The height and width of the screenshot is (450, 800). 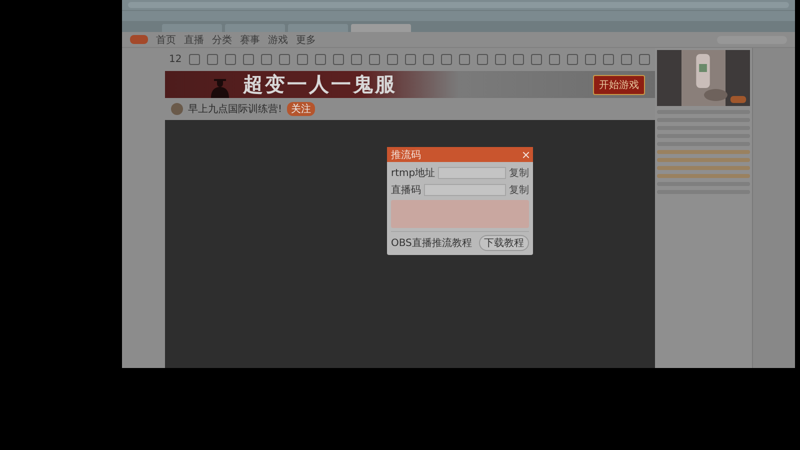 What do you see at coordinates (301, 109) in the screenshot?
I see `follow-button: 关注` at bounding box center [301, 109].